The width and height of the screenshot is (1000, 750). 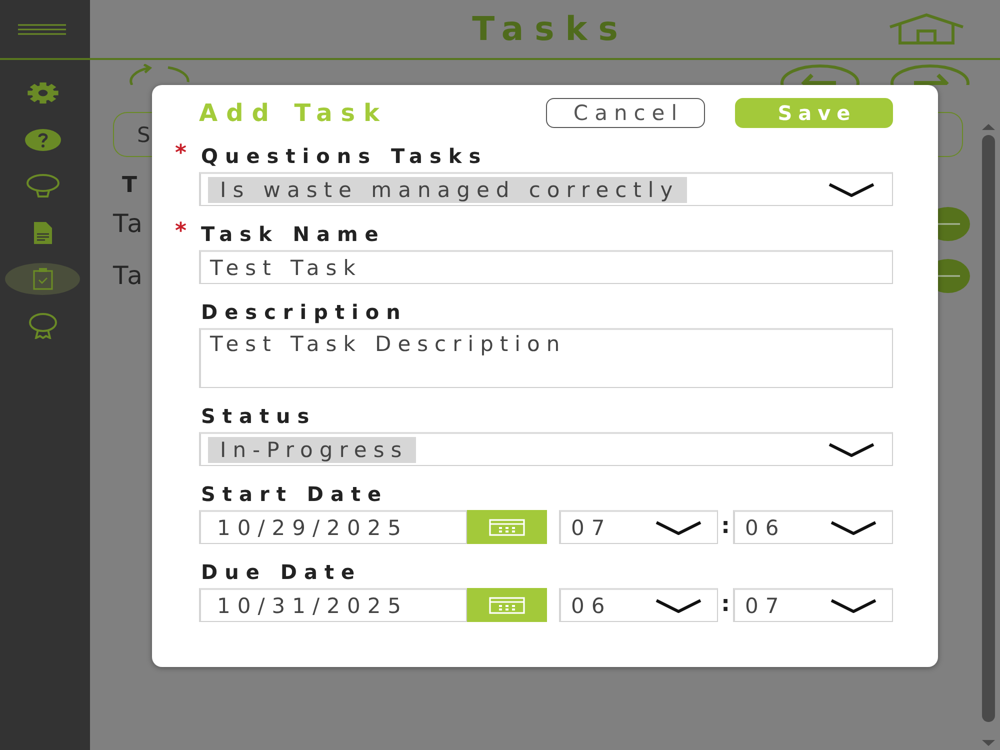 I want to click on field-label: Description, so click(x=304, y=312).